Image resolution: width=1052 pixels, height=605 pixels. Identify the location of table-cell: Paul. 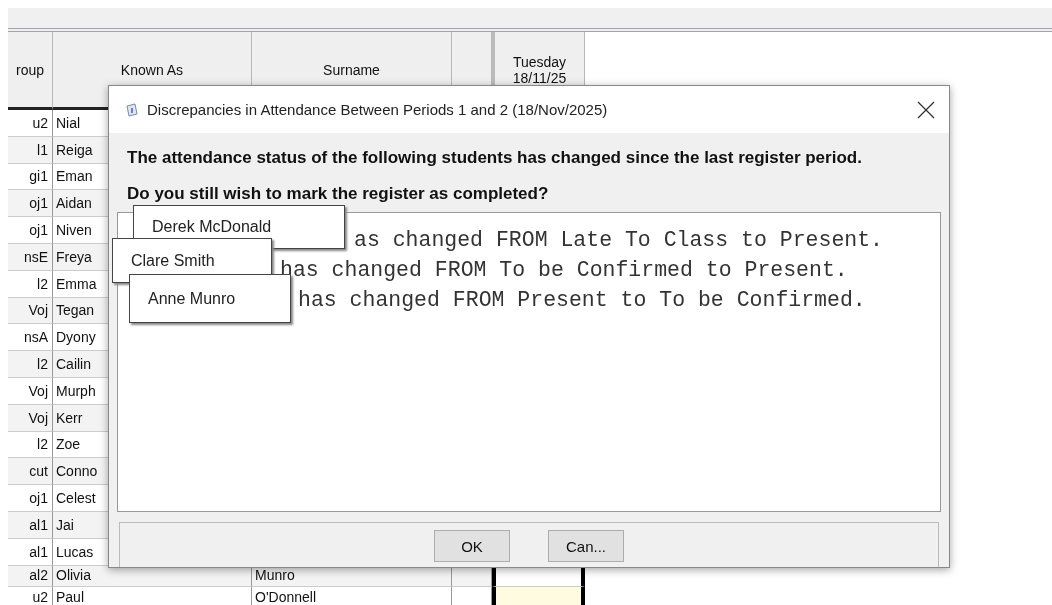
(152, 595).